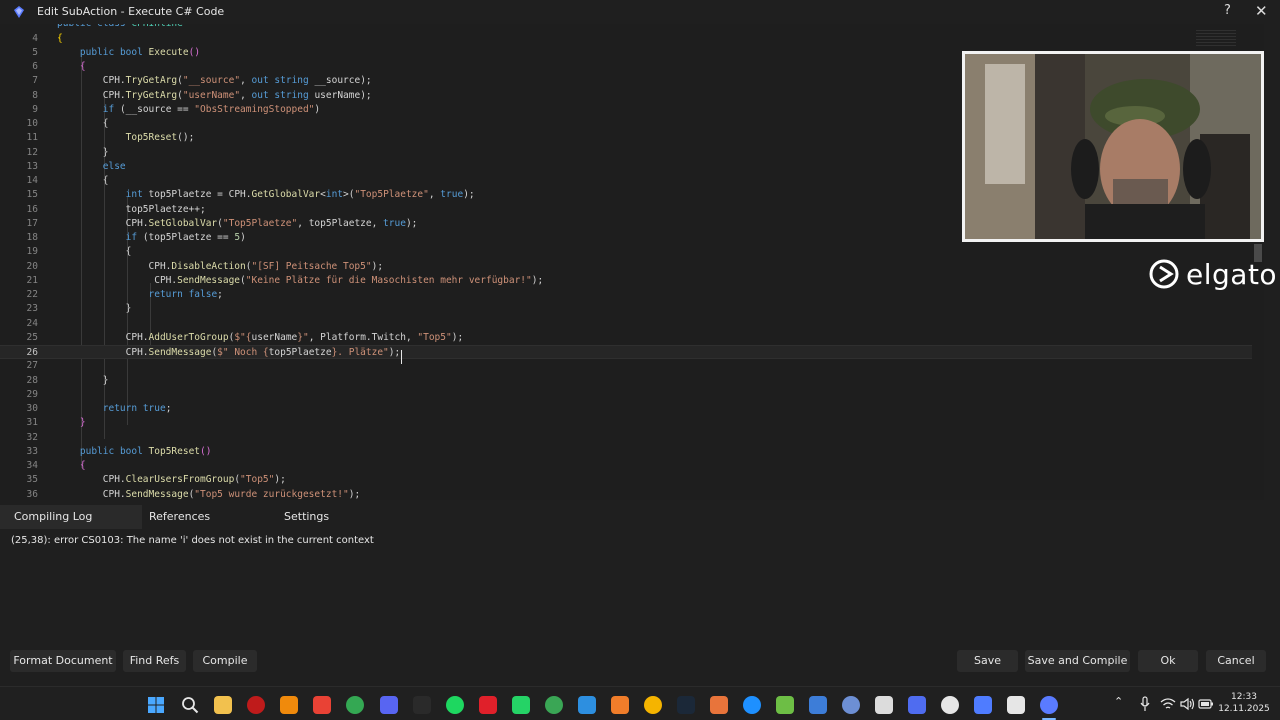 The height and width of the screenshot is (720, 1280). I want to click on code-line: 4{, so click(632, 39).